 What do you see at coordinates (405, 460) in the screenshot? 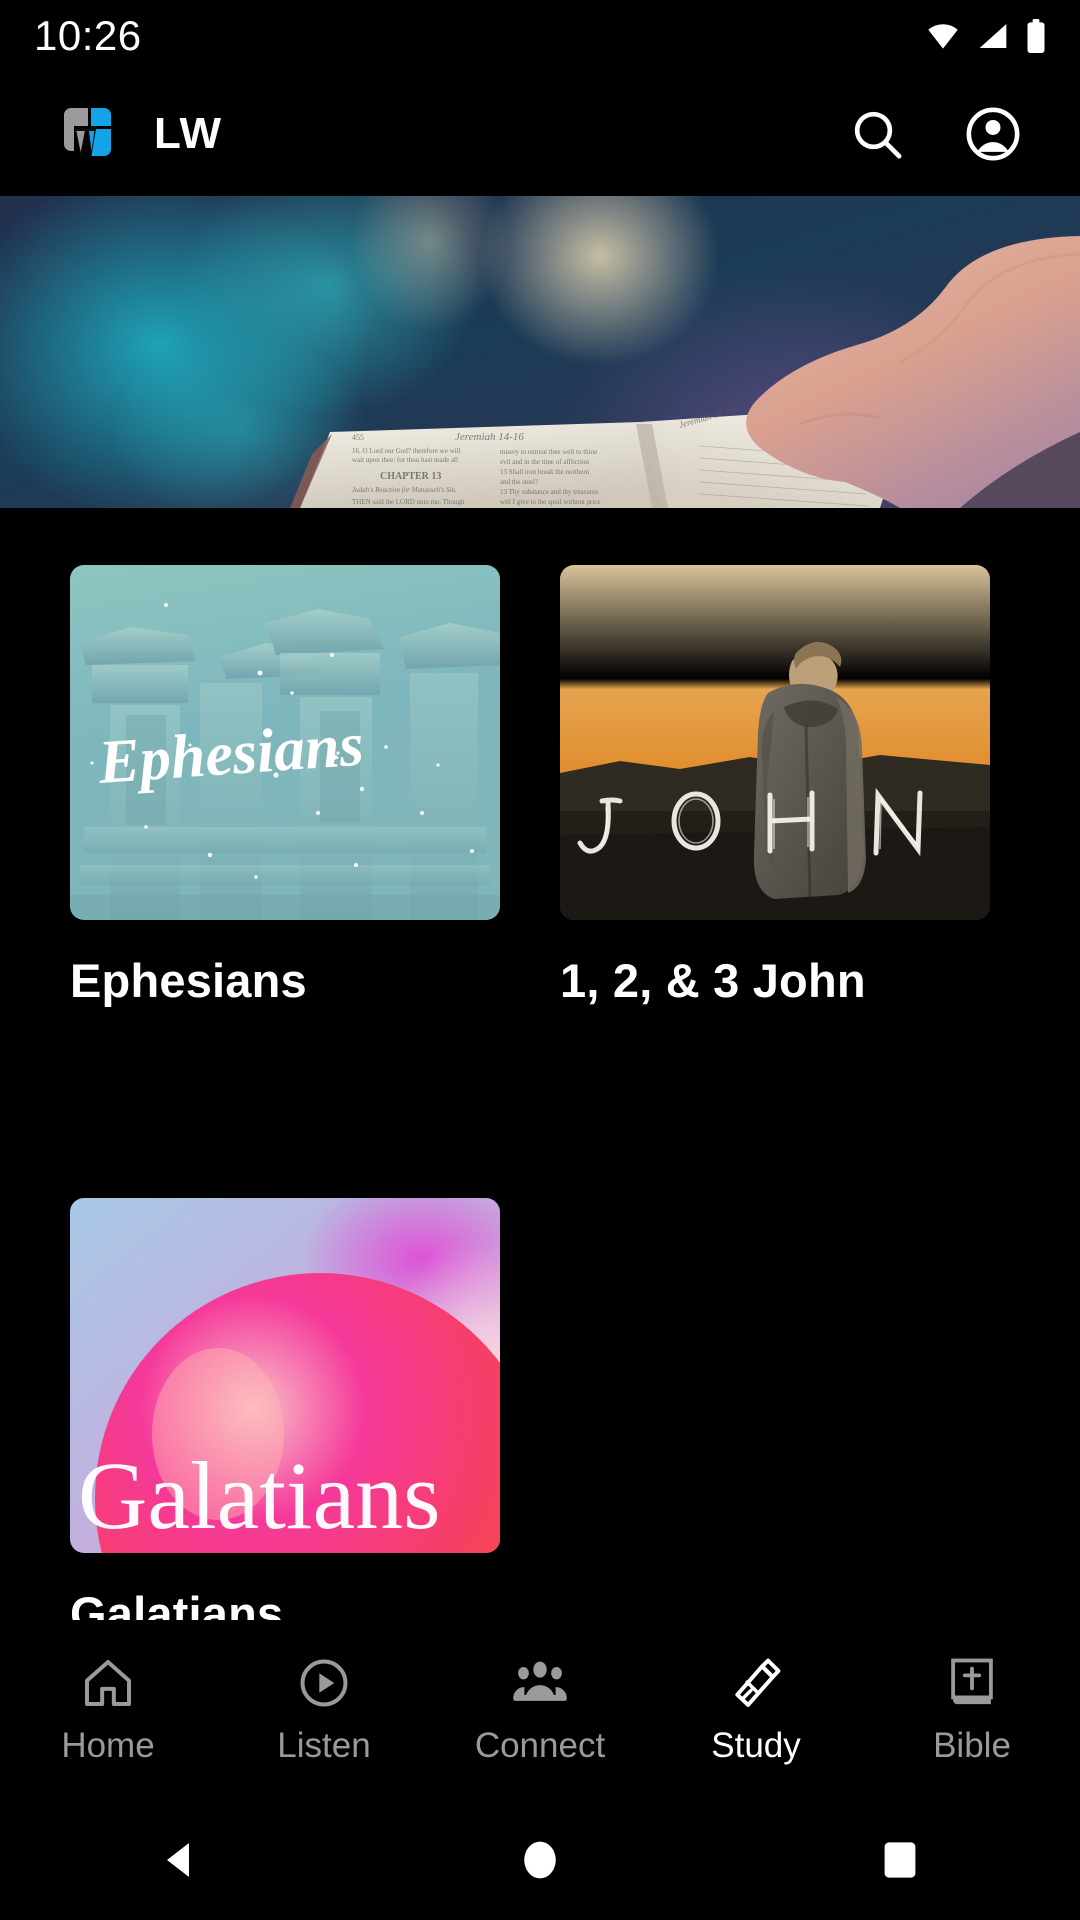
I see `svg-text:wait upon thee: for thou hast: wait upon thee: for thou hast made all` at bounding box center [405, 460].